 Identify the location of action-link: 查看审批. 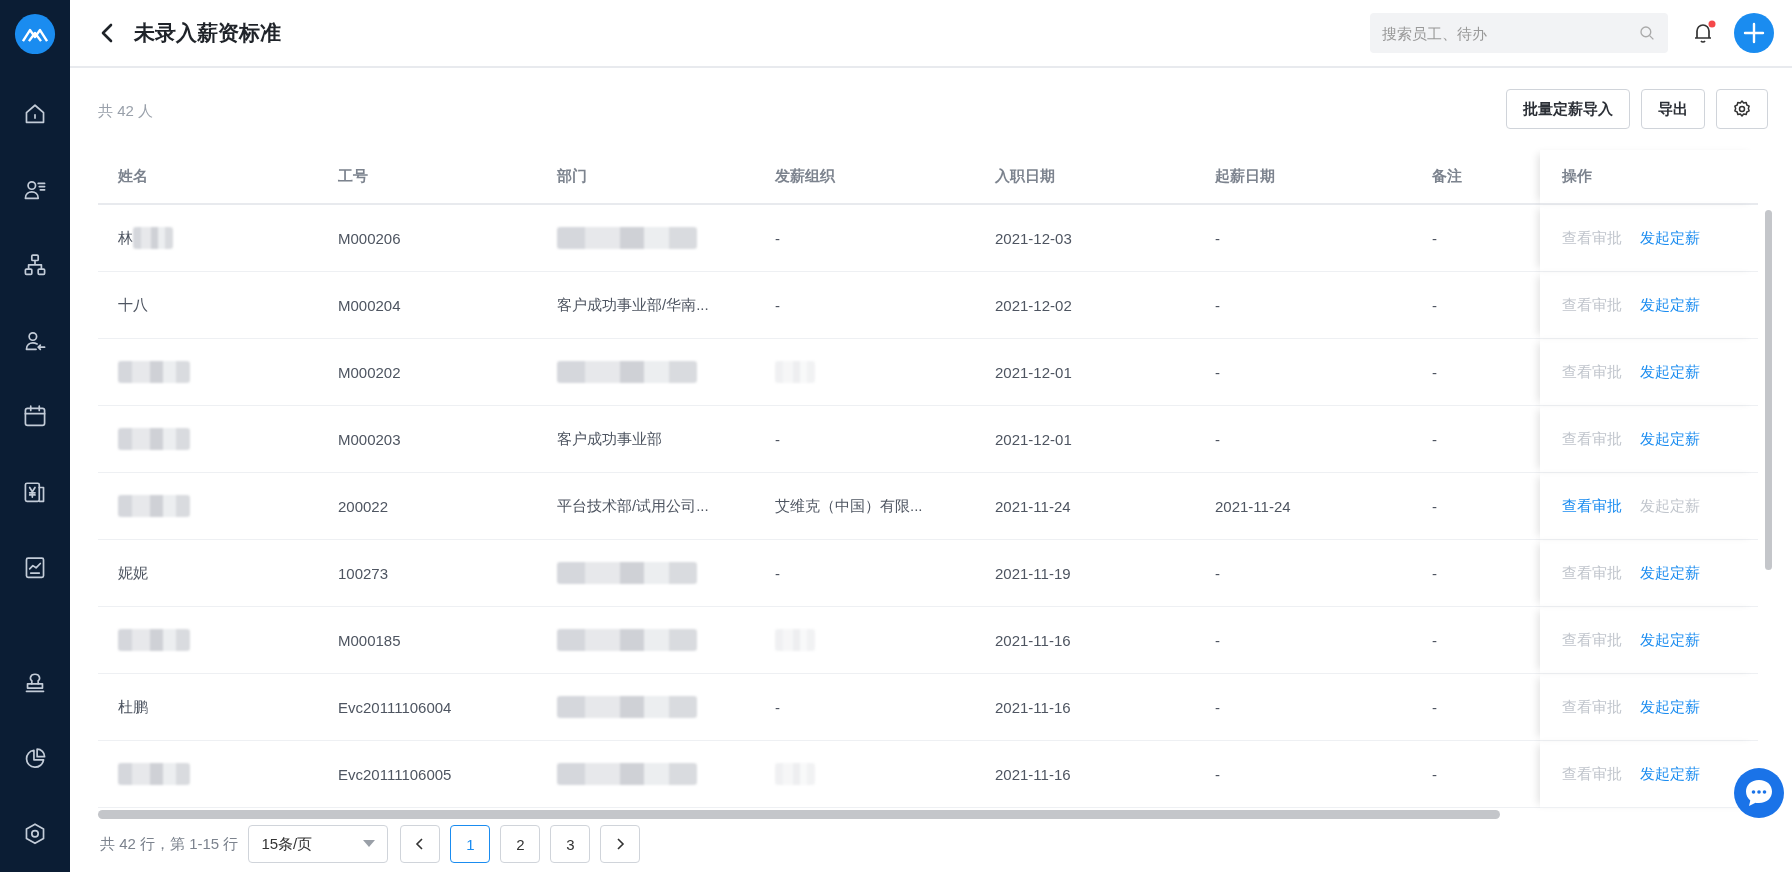
(1592, 506).